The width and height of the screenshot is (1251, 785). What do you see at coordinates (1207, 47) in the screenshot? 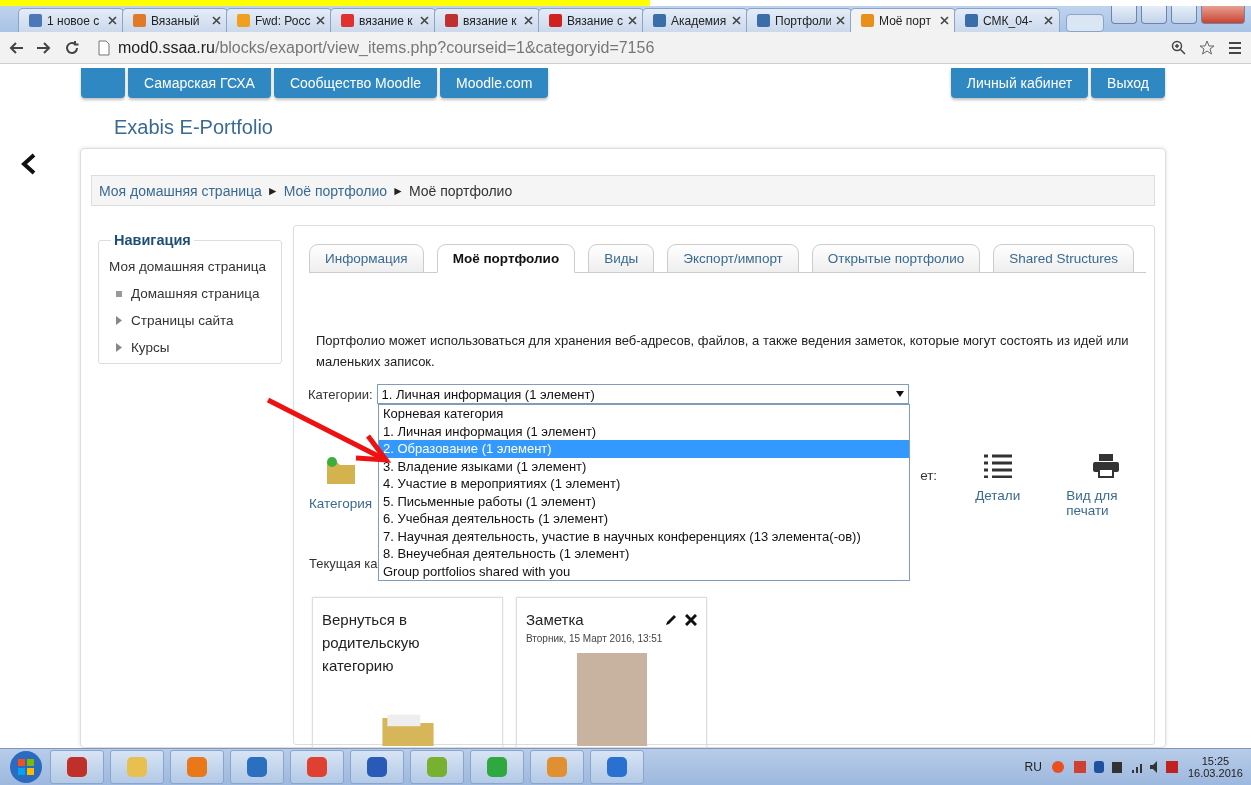
I see `star-icon` at bounding box center [1207, 47].